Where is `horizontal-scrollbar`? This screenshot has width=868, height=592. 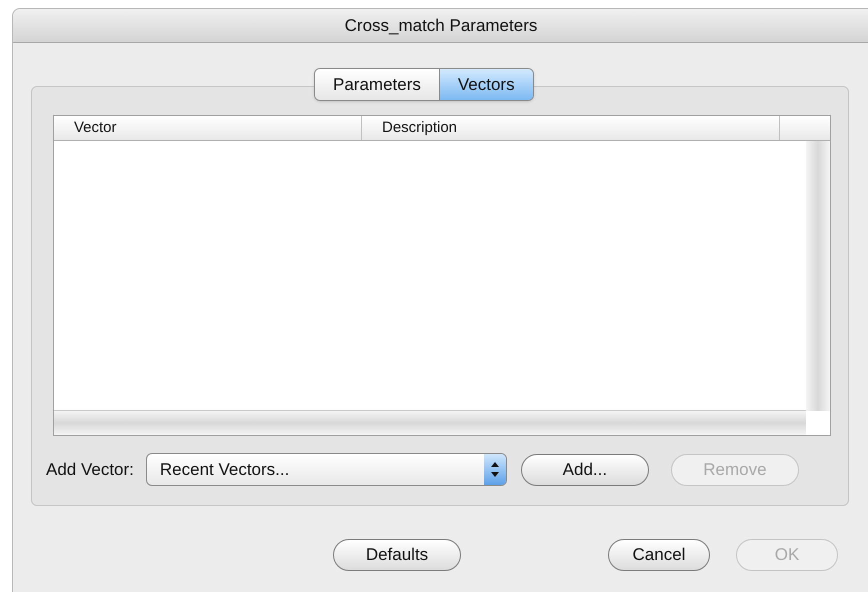 horizontal-scrollbar is located at coordinates (430, 422).